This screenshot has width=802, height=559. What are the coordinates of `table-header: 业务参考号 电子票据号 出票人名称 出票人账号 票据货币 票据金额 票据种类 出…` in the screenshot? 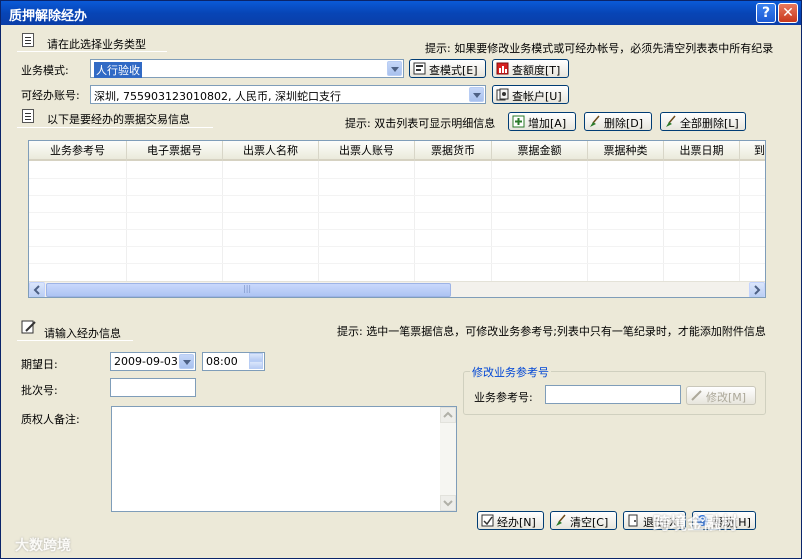 It's located at (397, 151).